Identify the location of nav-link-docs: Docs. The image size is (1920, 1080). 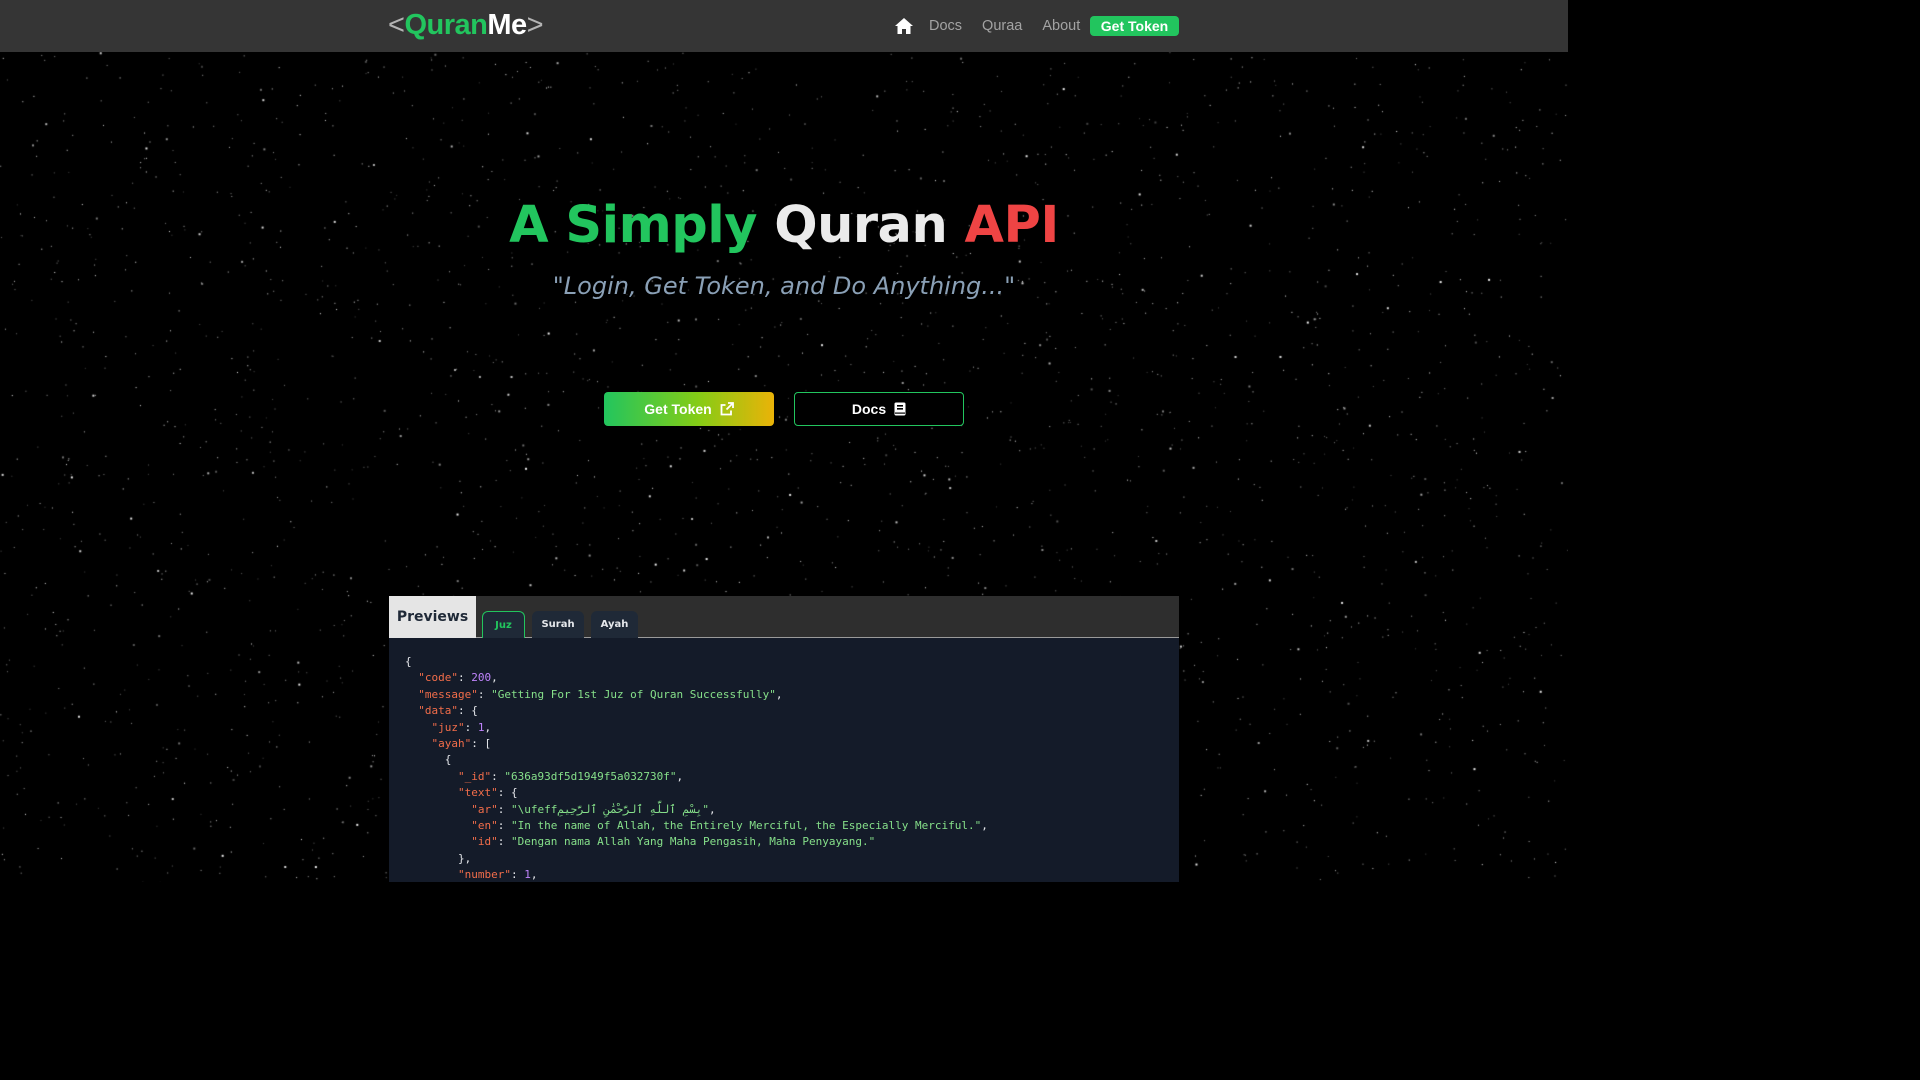
(945, 26).